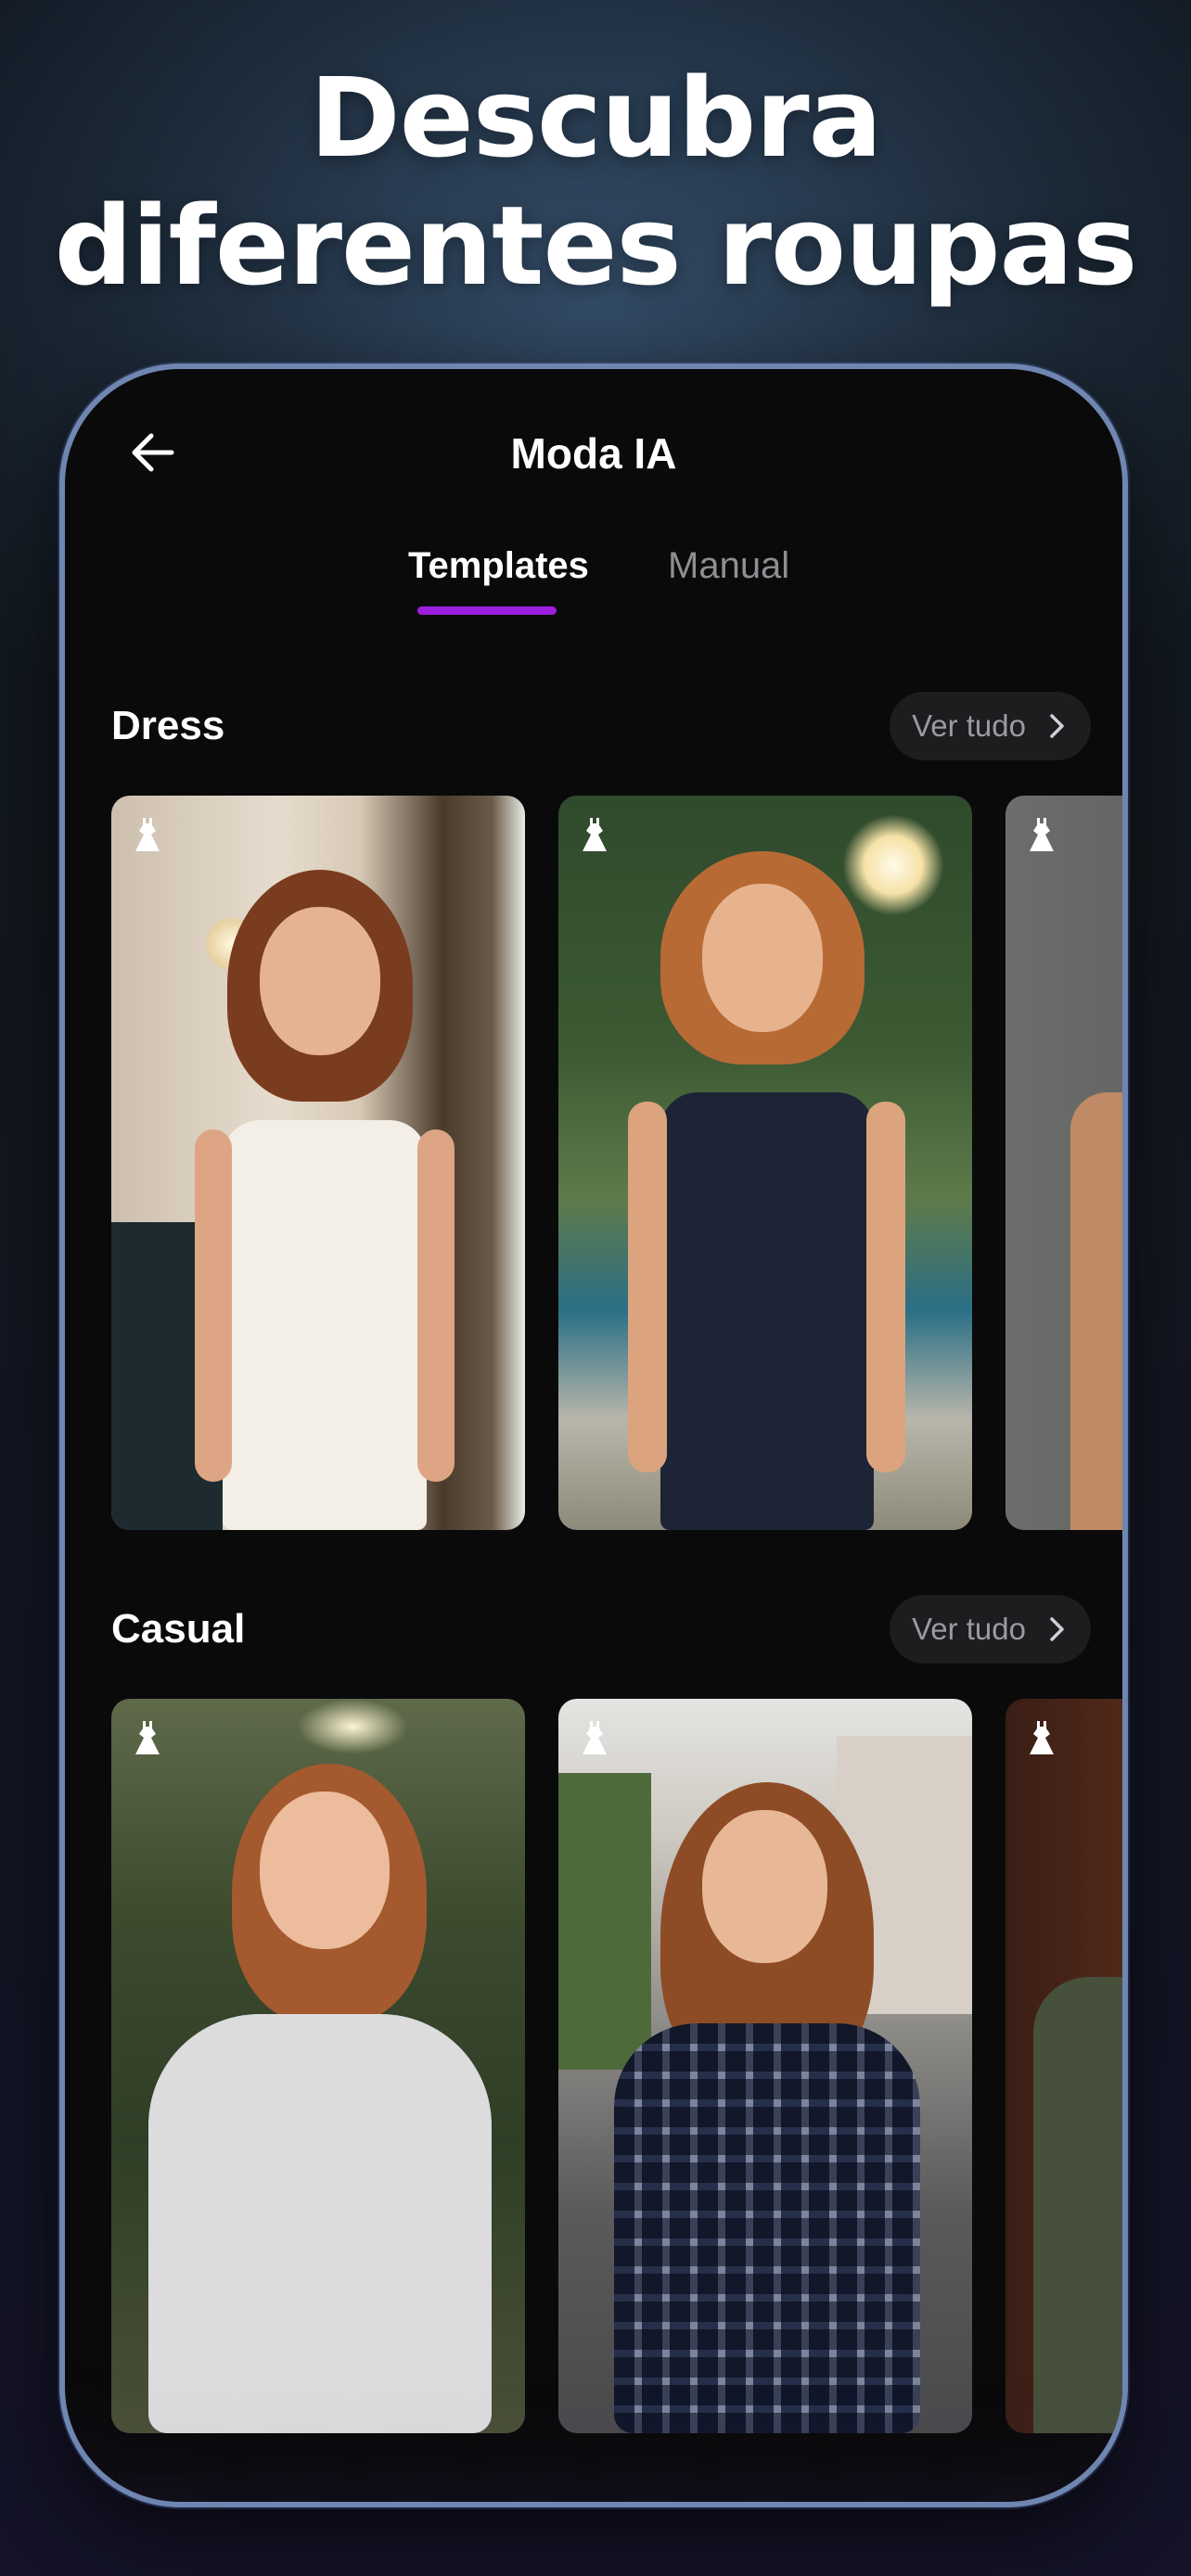 The height and width of the screenshot is (2576, 1191). I want to click on card-plaid-shirt, so click(765, 2066).